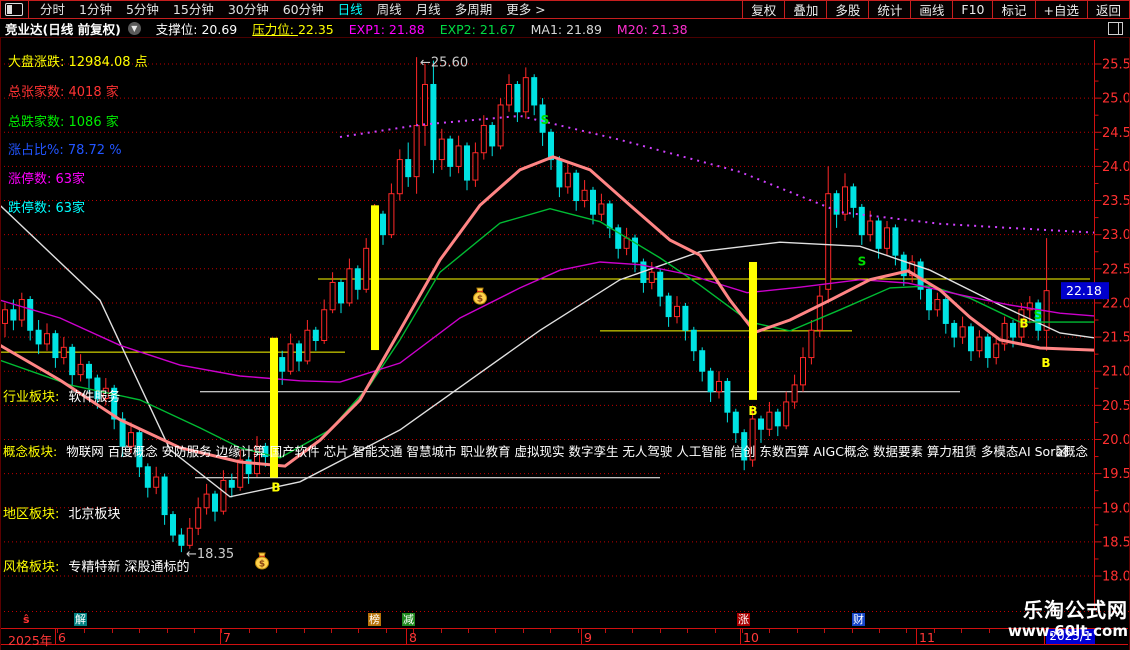 This screenshot has width=1130, height=650. I want to click on tool-button-1: 叠加, so click(805, 9).